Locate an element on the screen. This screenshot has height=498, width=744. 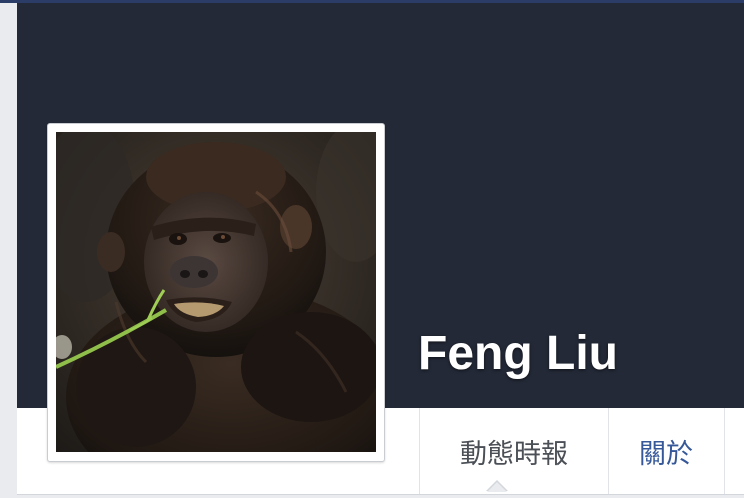
left-gutter is located at coordinates (8, 250).